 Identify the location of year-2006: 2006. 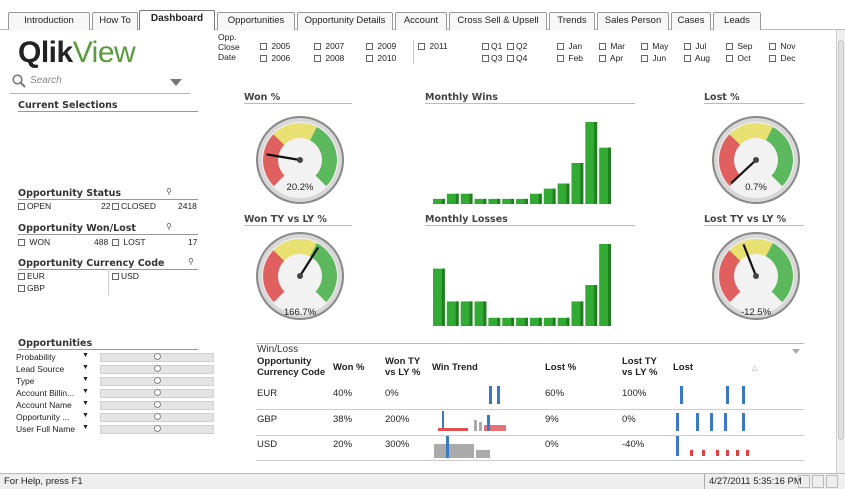
(275, 58).